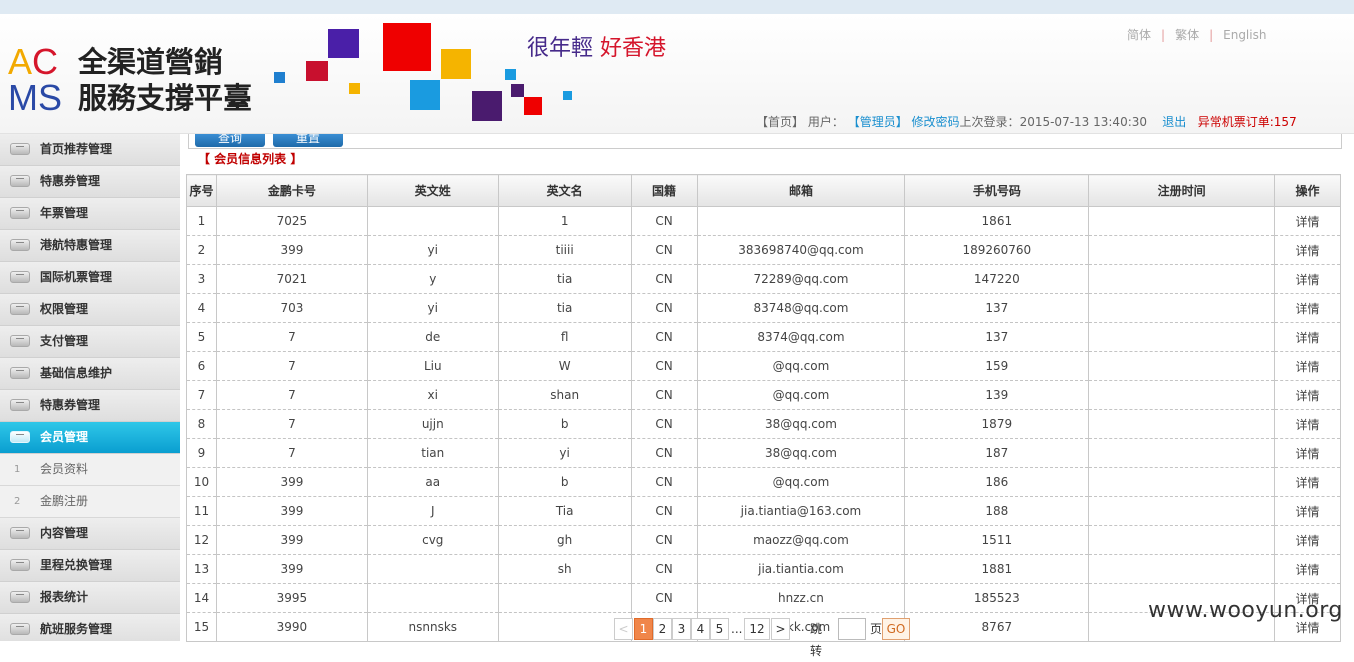 This screenshot has width=1354, height=662. I want to click on column-header: 国籍, so click(664, 190).